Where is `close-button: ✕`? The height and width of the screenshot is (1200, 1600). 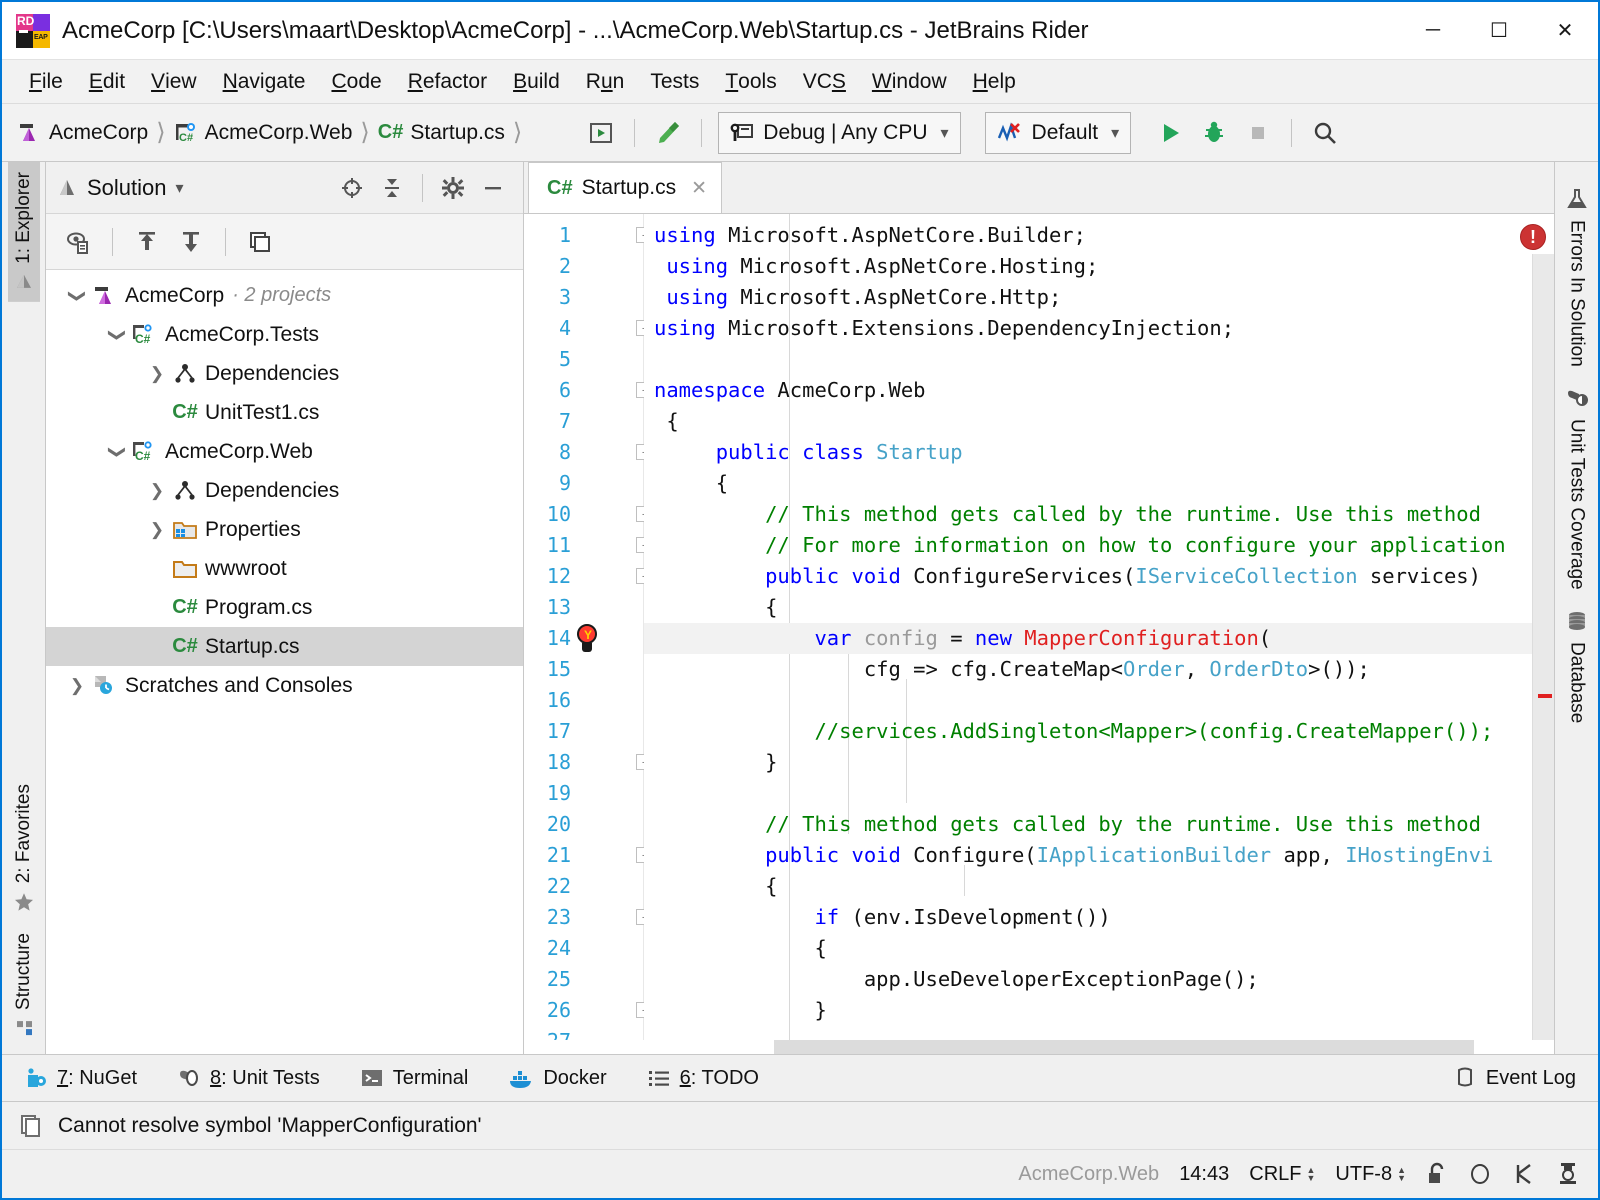
close-button: ✕ is located at coordinates (1565, 30).